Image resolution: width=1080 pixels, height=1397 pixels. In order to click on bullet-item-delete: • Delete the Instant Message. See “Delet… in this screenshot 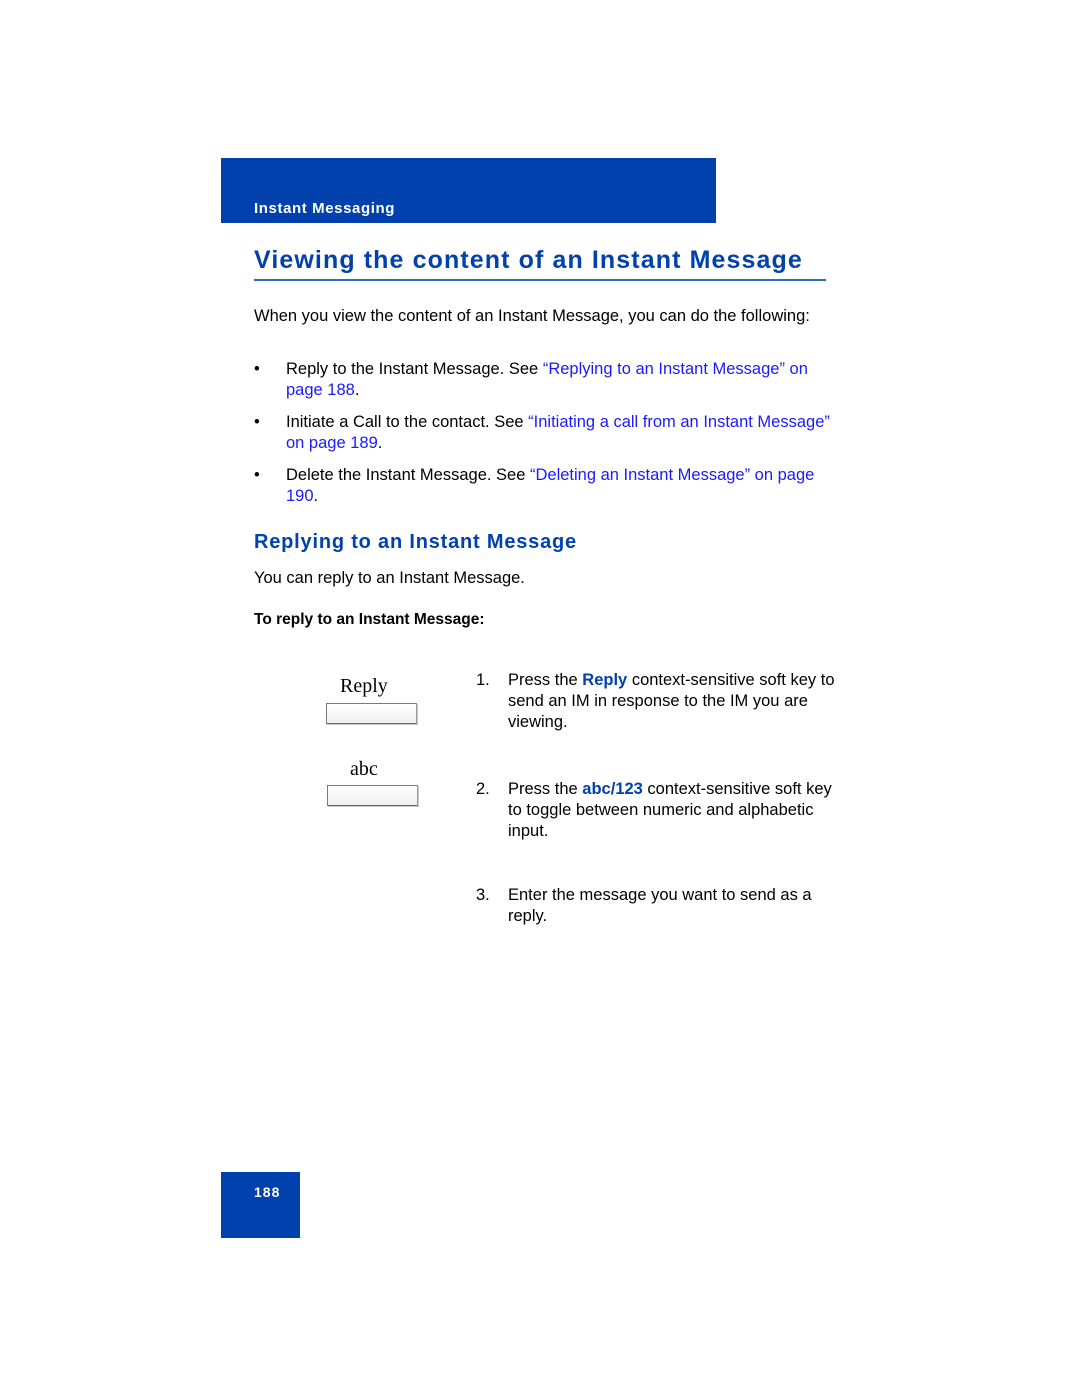, I will do `click(544, 486)`.